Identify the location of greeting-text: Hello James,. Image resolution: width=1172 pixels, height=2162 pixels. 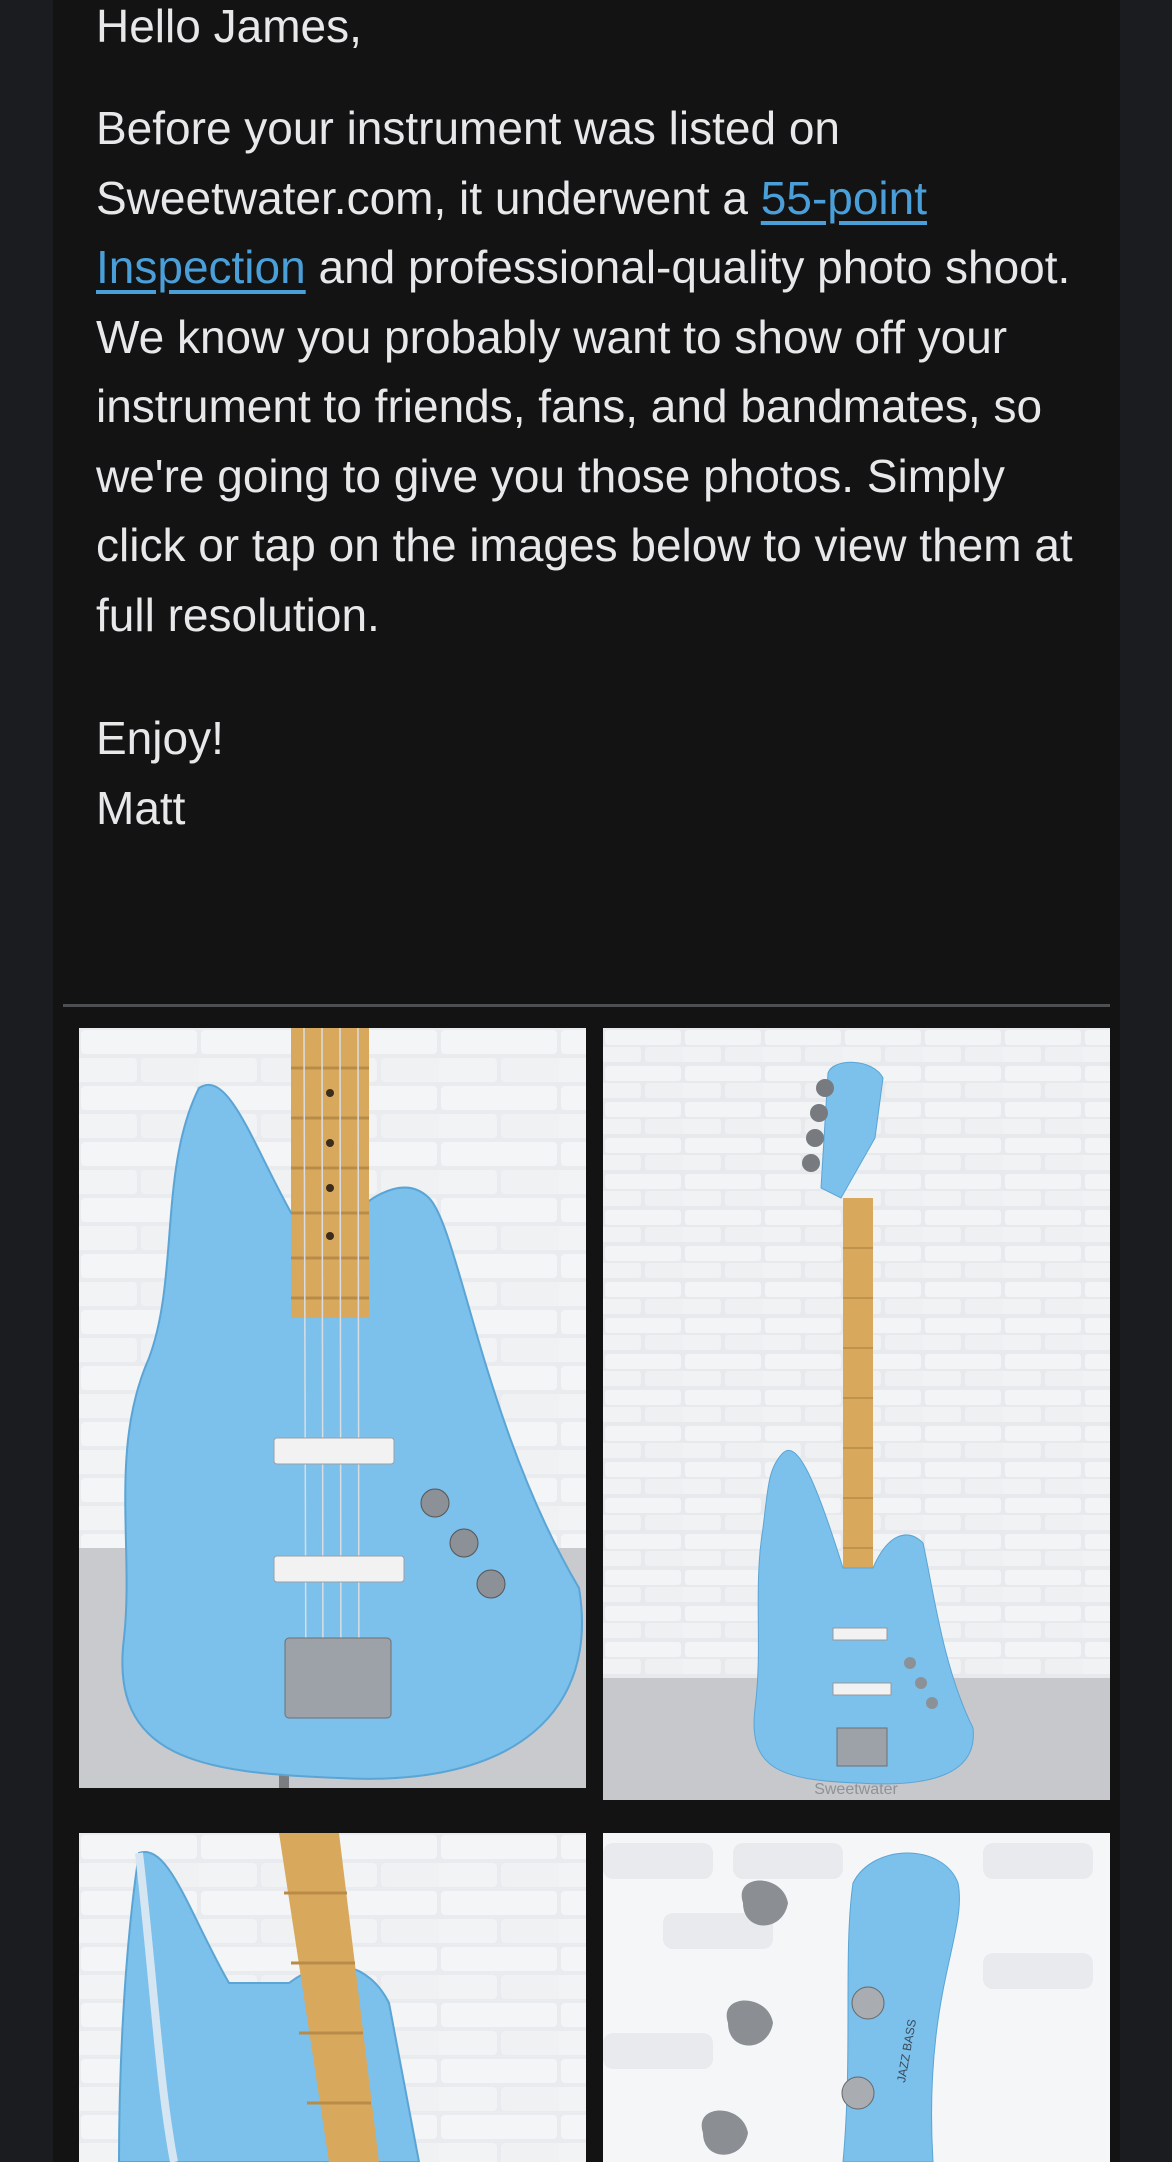
(229, 26).